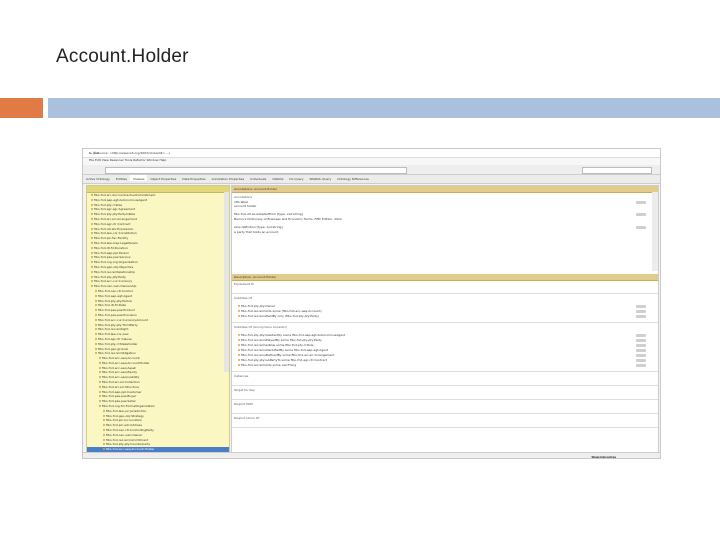 This screenshot has height=540, width=720. Describe the element at coordinates (115, 290) in the screenshot. I see `class-tree-label: fibo-fnd-oac-ctl:Control` at that location.